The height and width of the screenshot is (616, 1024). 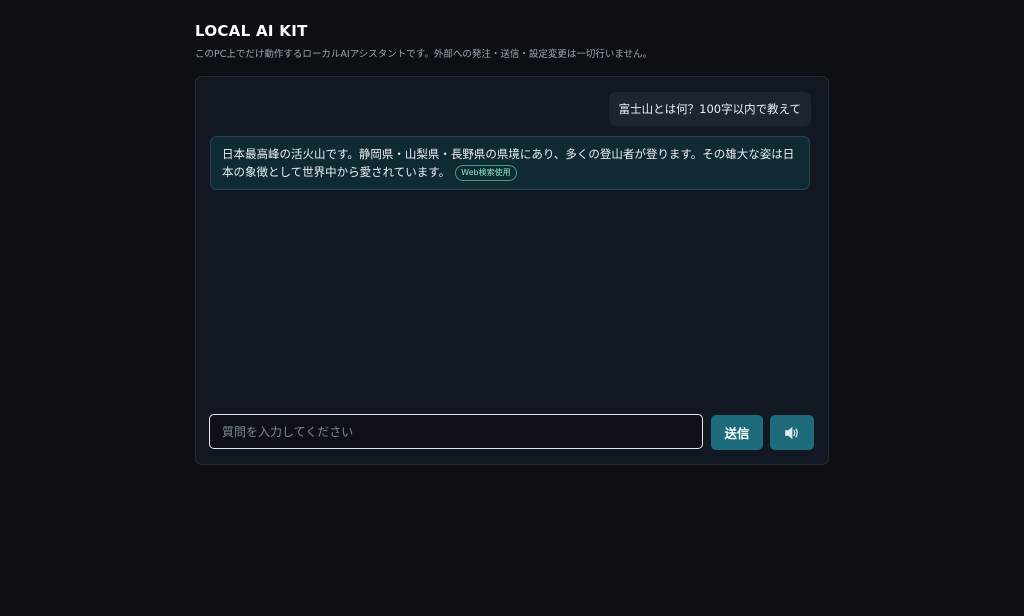 I want to click on speaker-icon, so click(x=792, y=433).